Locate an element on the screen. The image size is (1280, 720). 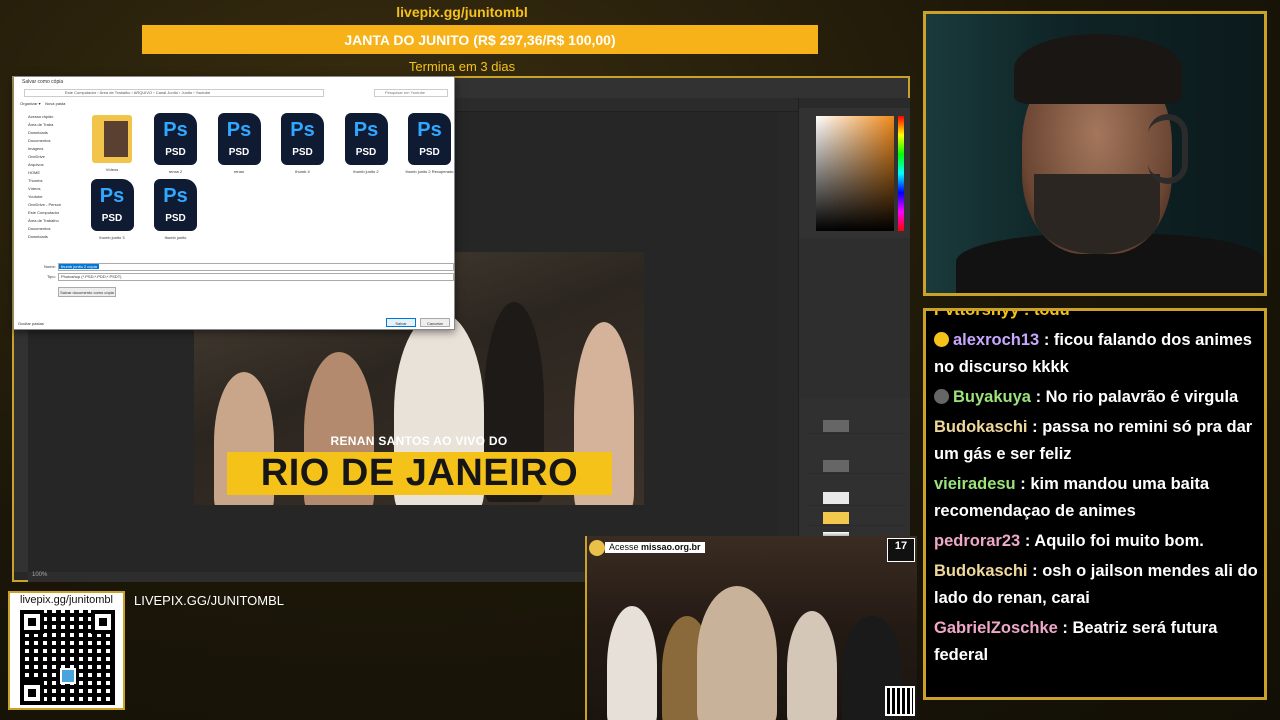
file-label: renan is located at coordinates (239, 171).